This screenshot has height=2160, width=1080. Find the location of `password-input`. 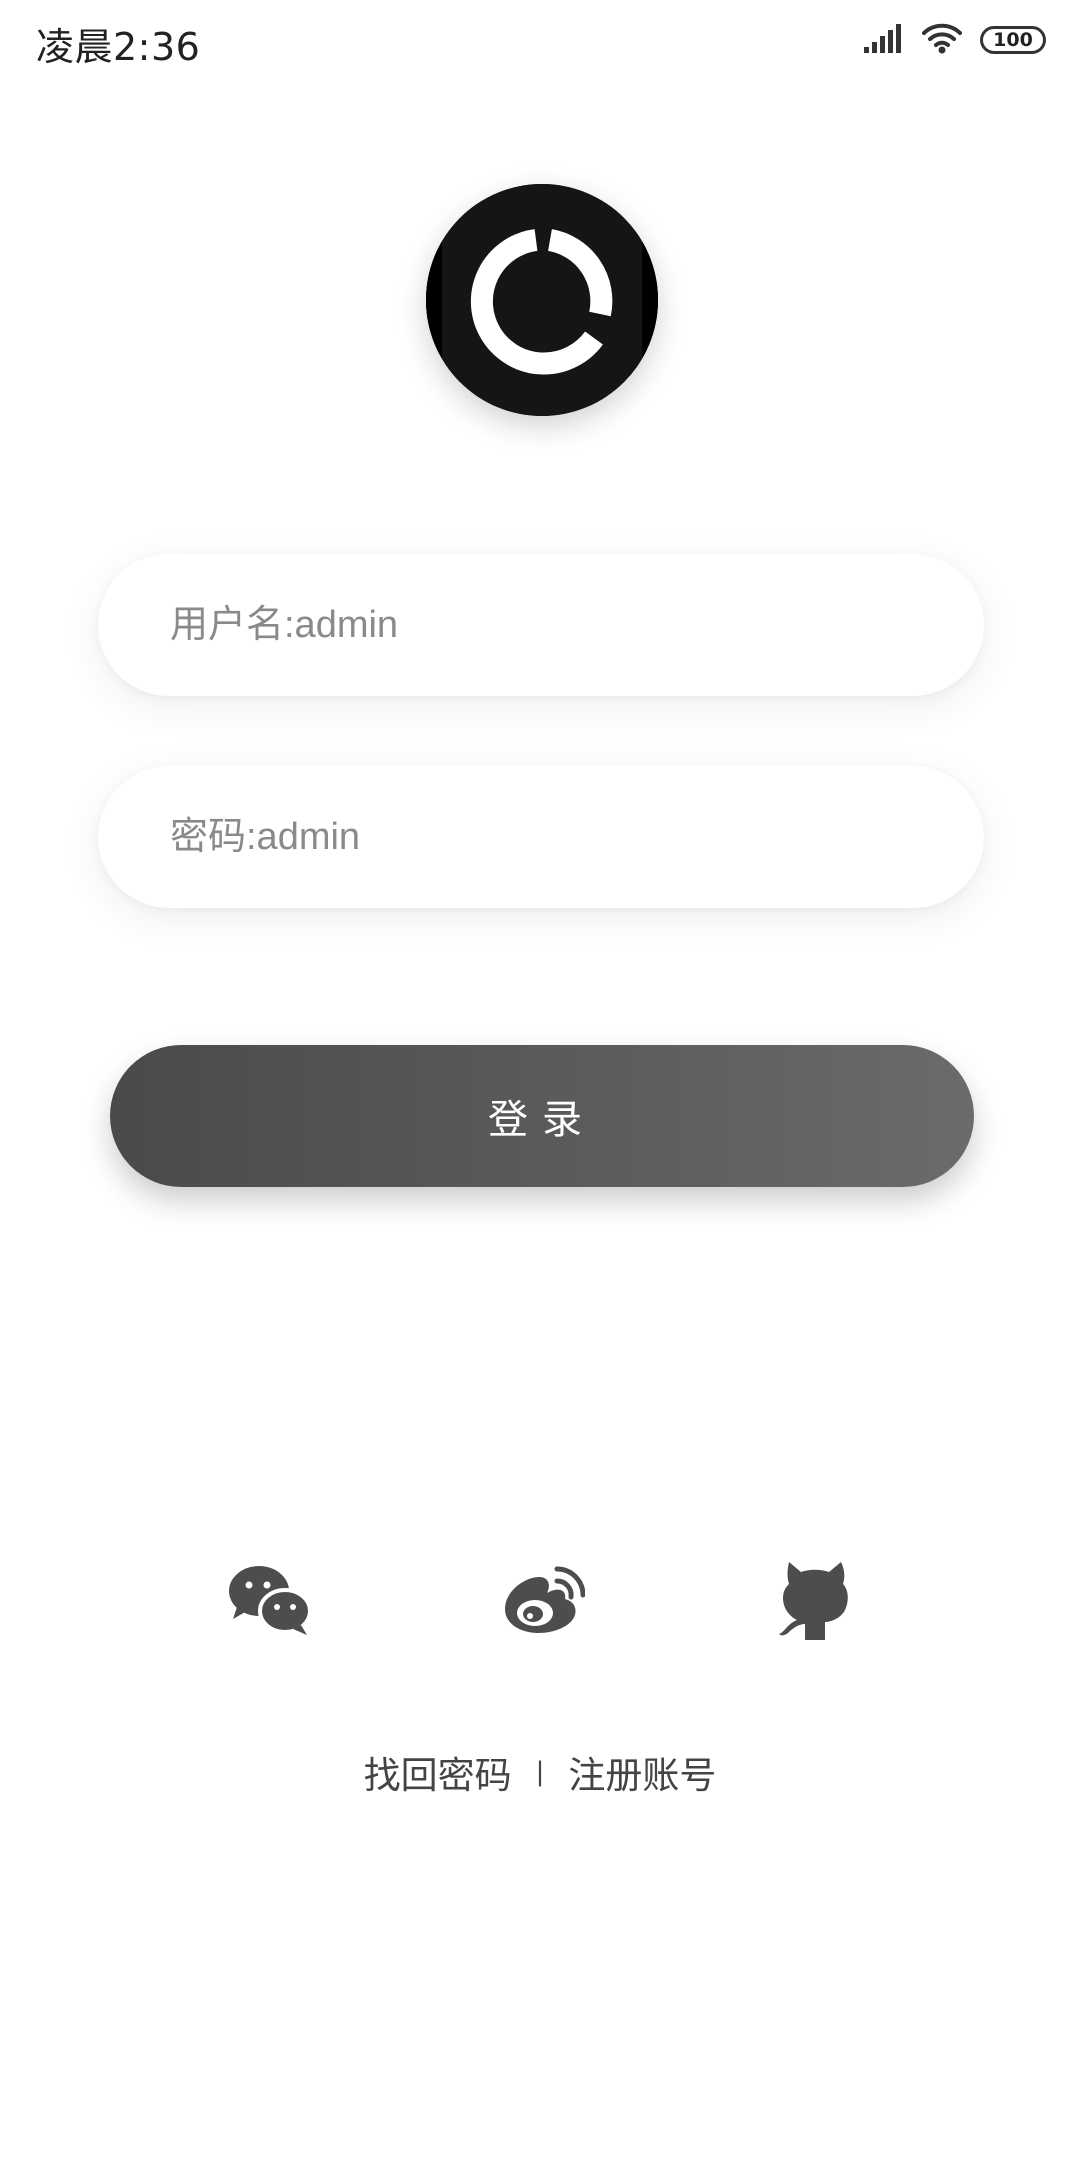

password-input is located at coordinates (550, 837).